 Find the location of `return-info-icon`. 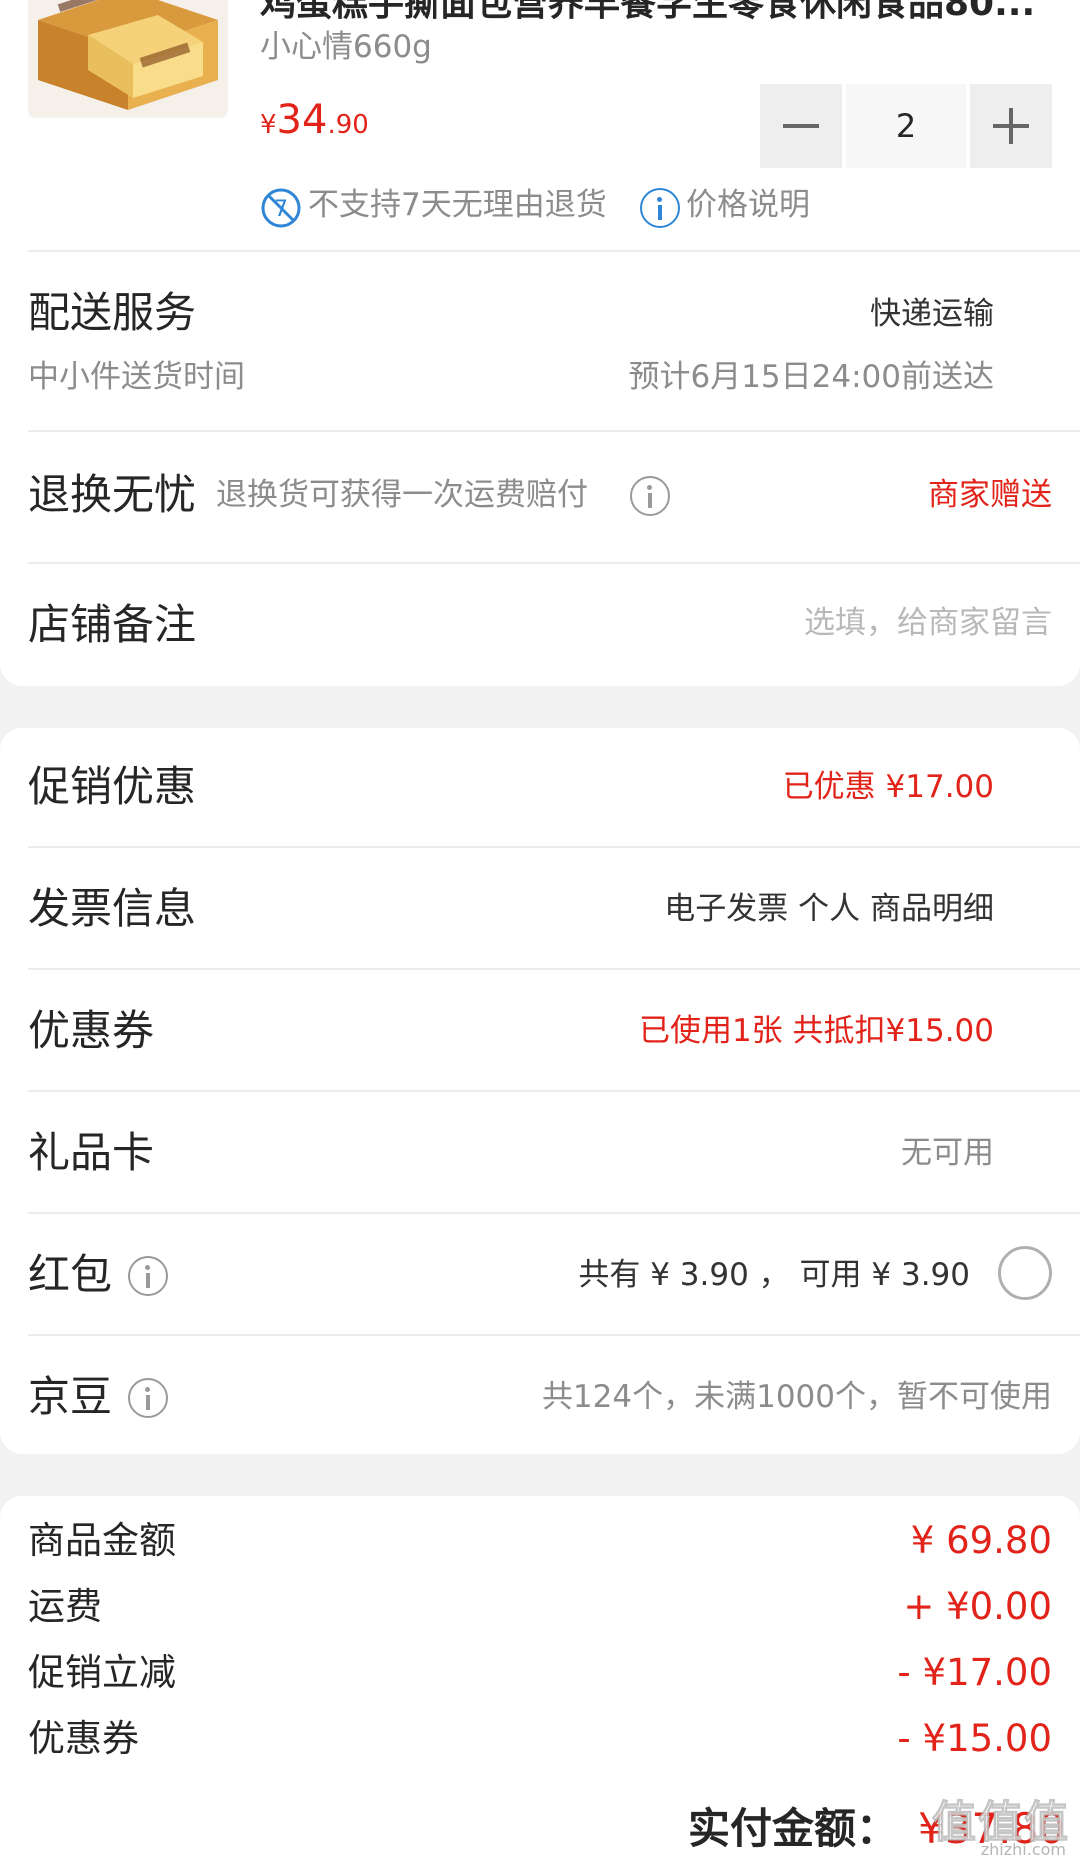

return-info-icon is located at coordinates (650, 496).